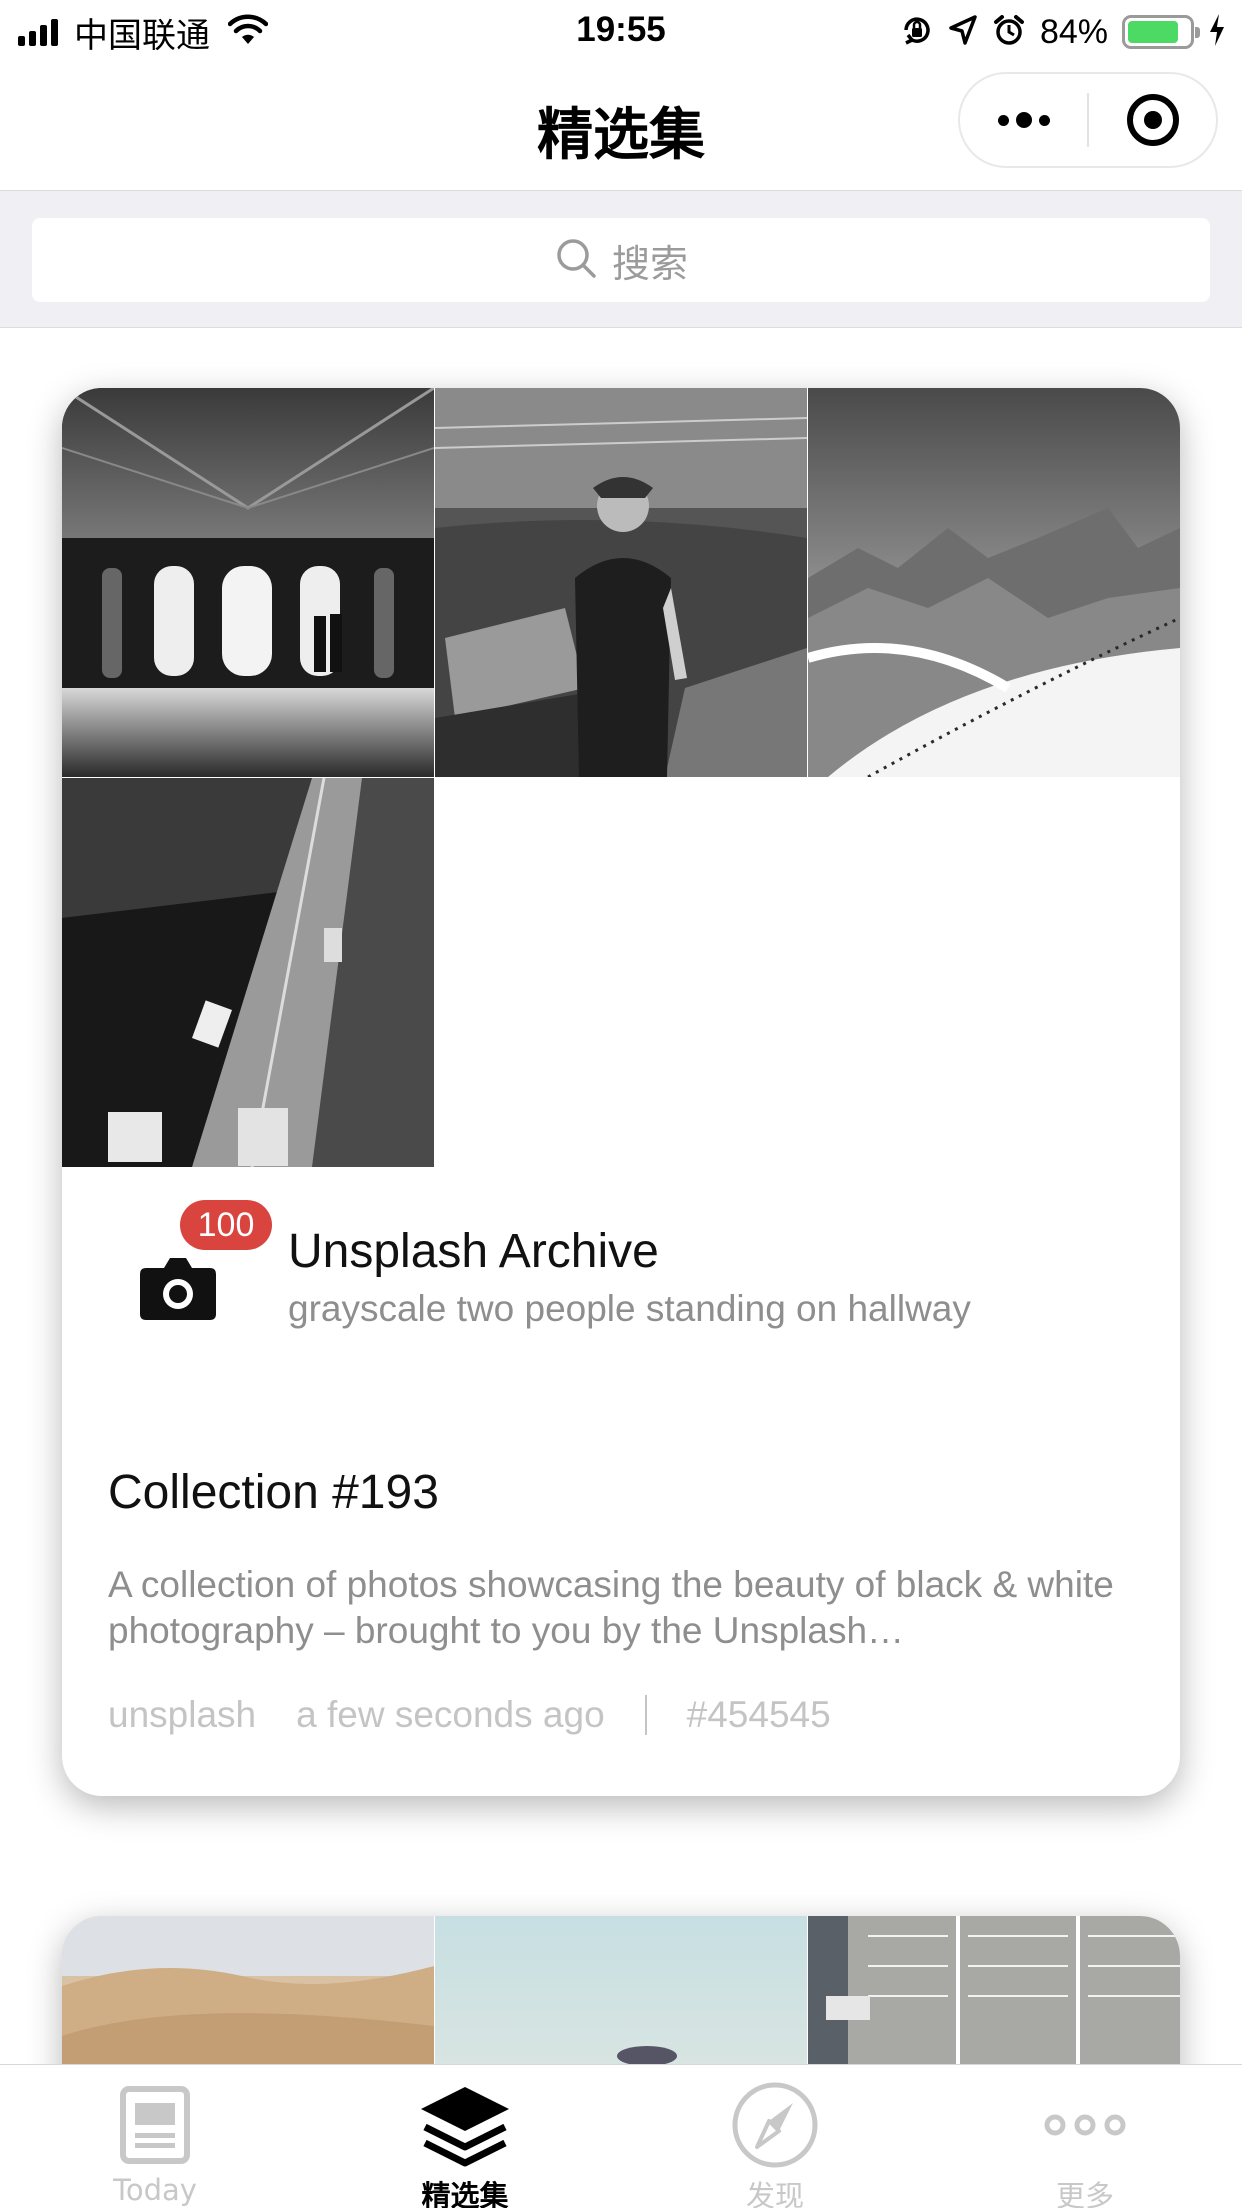 The height and width of the screenshot is (2208, 1242). What do you see at coordinates (178, 1289) in the screenshot?
I see `camera-icon` at bounding box center [178, 1289].